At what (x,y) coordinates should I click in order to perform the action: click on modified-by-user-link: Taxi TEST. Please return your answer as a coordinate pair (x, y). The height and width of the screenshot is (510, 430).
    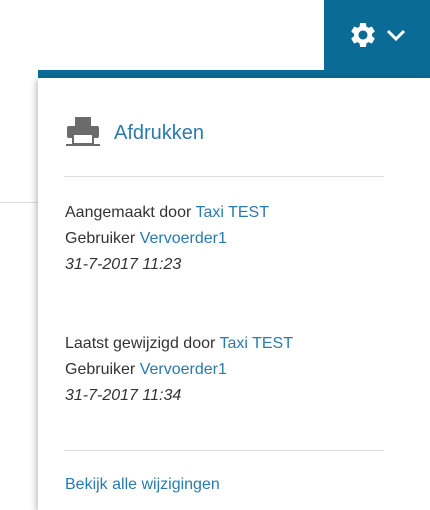
    Looking at the image, I should click on (256, 343).